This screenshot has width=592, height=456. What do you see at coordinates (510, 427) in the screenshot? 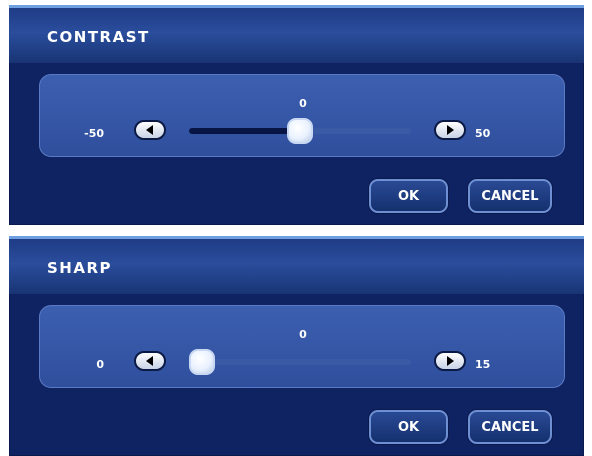
I see `sharp-cancel-button: CANCEL` at bounding box center [510, 427].